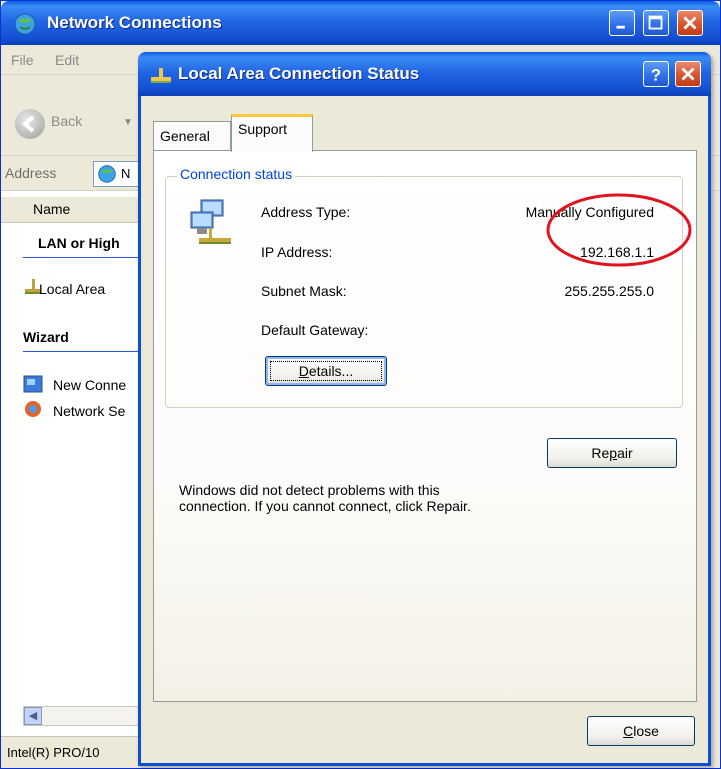  I want to click on network-setup-icon, so click(33, 409).